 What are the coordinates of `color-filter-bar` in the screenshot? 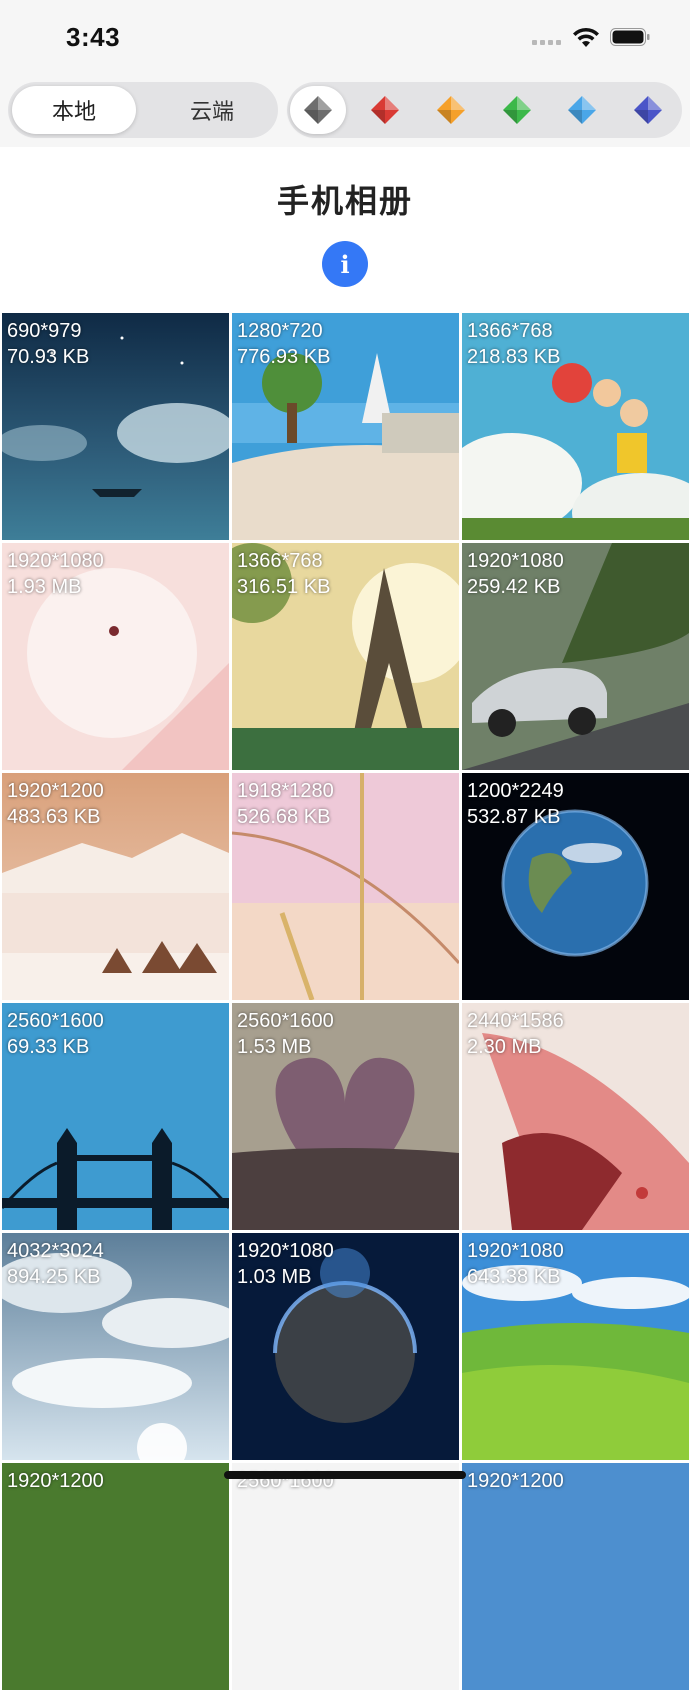 It's located at (484, 110).